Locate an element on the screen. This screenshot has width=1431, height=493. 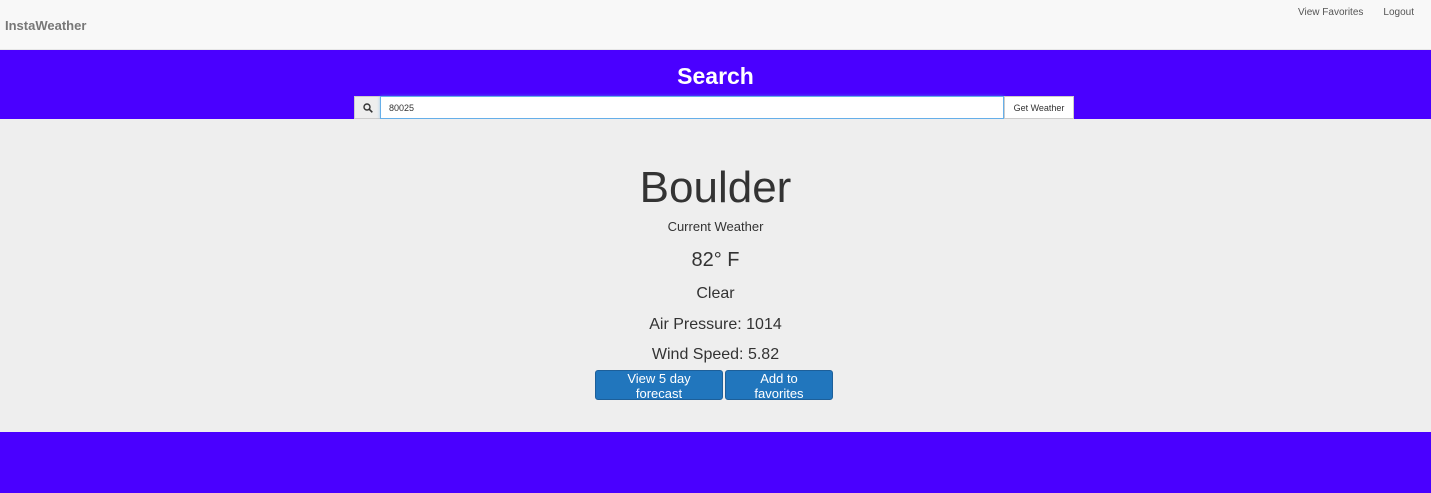
footer-band is located at coordinates (715, 462).